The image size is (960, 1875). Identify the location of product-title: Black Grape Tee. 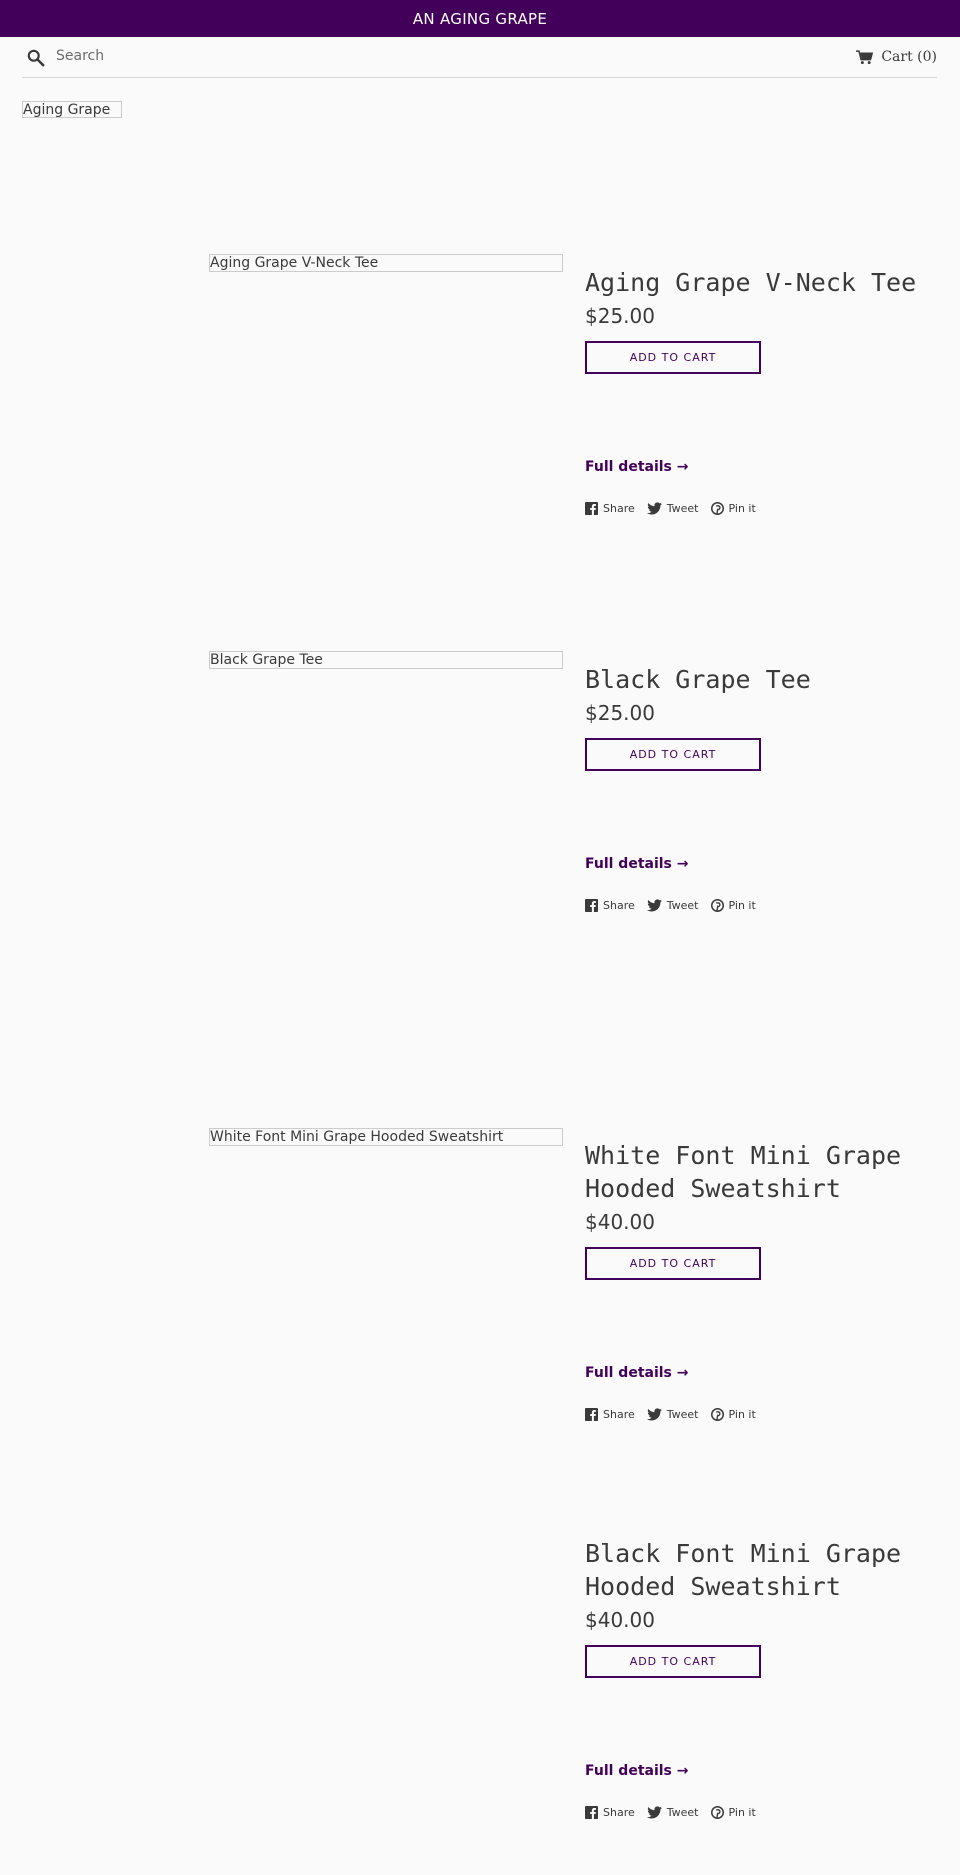
(698, 679).